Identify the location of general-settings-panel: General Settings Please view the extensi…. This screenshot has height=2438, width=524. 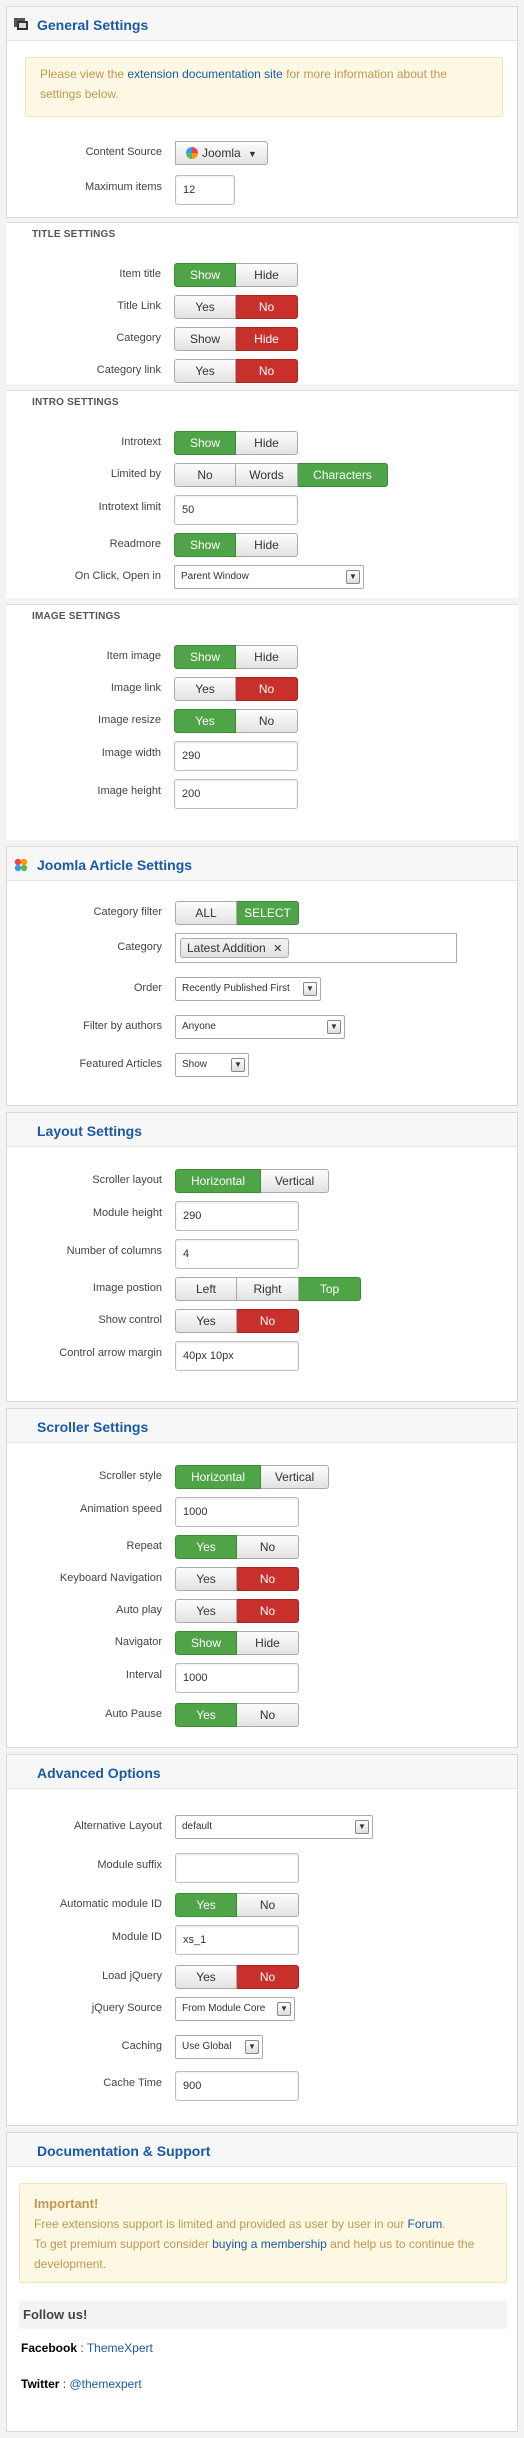
(262, 112).